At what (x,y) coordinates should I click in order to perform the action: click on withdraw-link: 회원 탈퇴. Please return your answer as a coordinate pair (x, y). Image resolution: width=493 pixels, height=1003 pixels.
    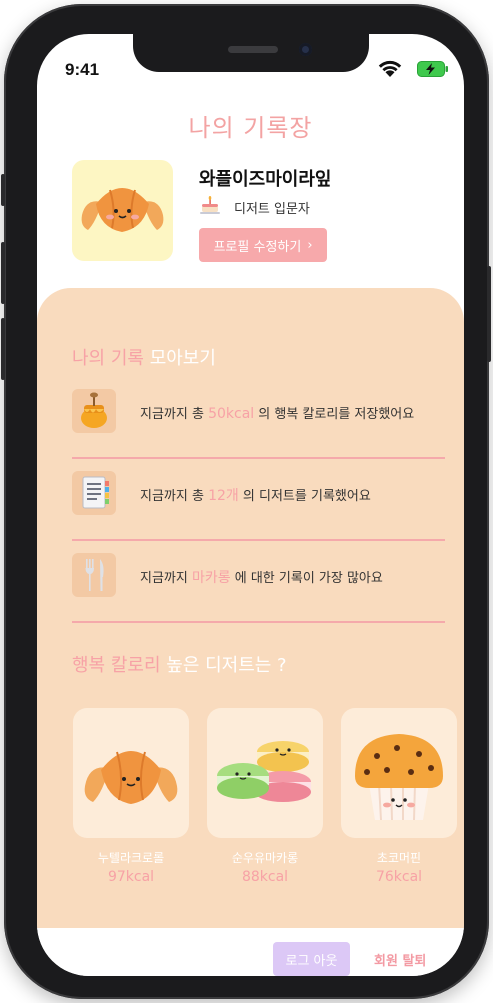
    Looking at the image, I should click on (400, 959).